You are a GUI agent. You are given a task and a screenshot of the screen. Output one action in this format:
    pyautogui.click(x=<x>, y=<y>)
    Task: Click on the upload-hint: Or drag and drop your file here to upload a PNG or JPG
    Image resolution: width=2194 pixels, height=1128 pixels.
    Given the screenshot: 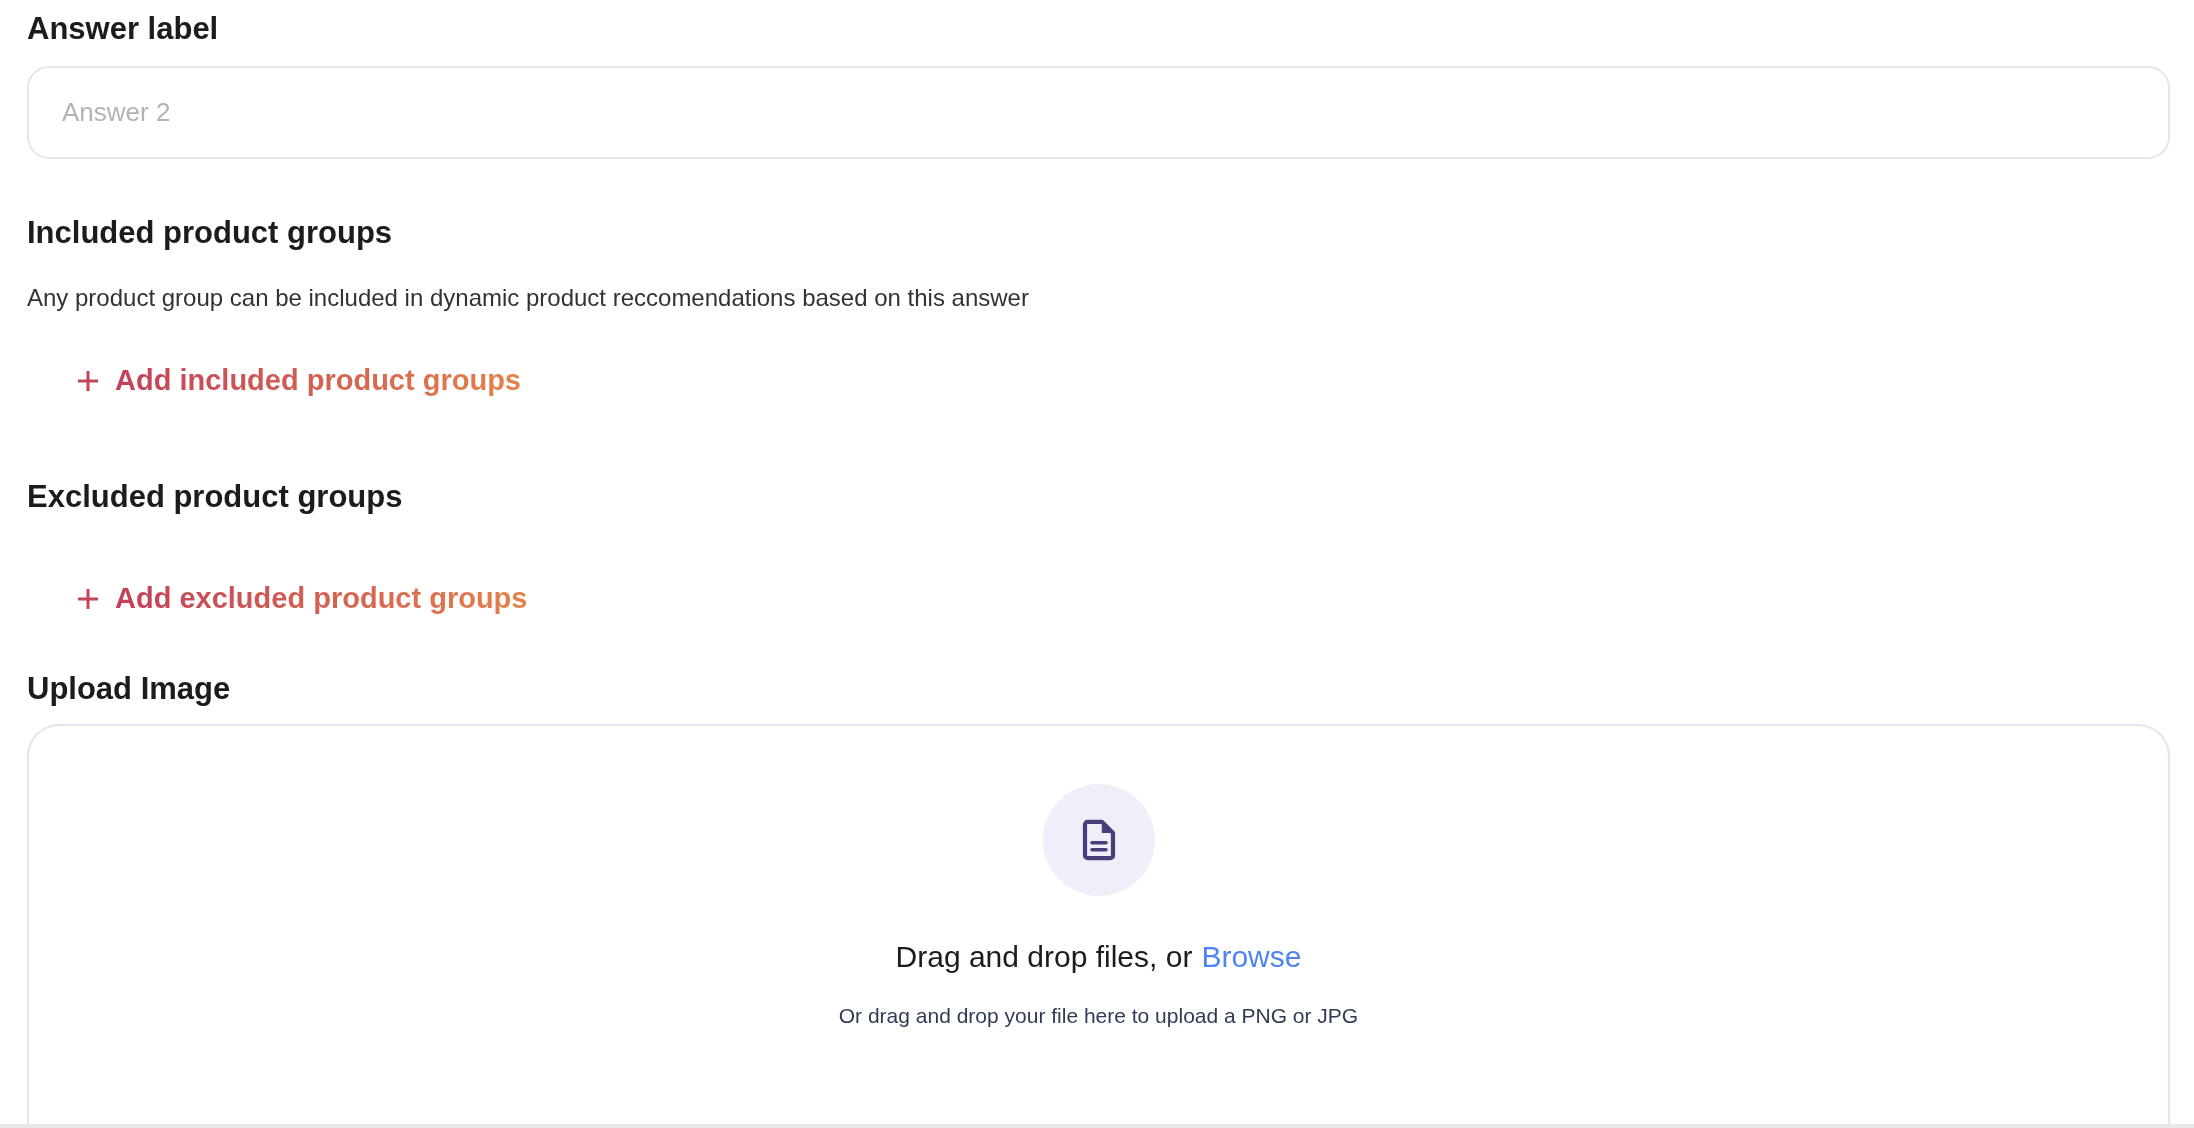 What is the action you would take?
    pyautogui.click(x=1098, y=1016)
    